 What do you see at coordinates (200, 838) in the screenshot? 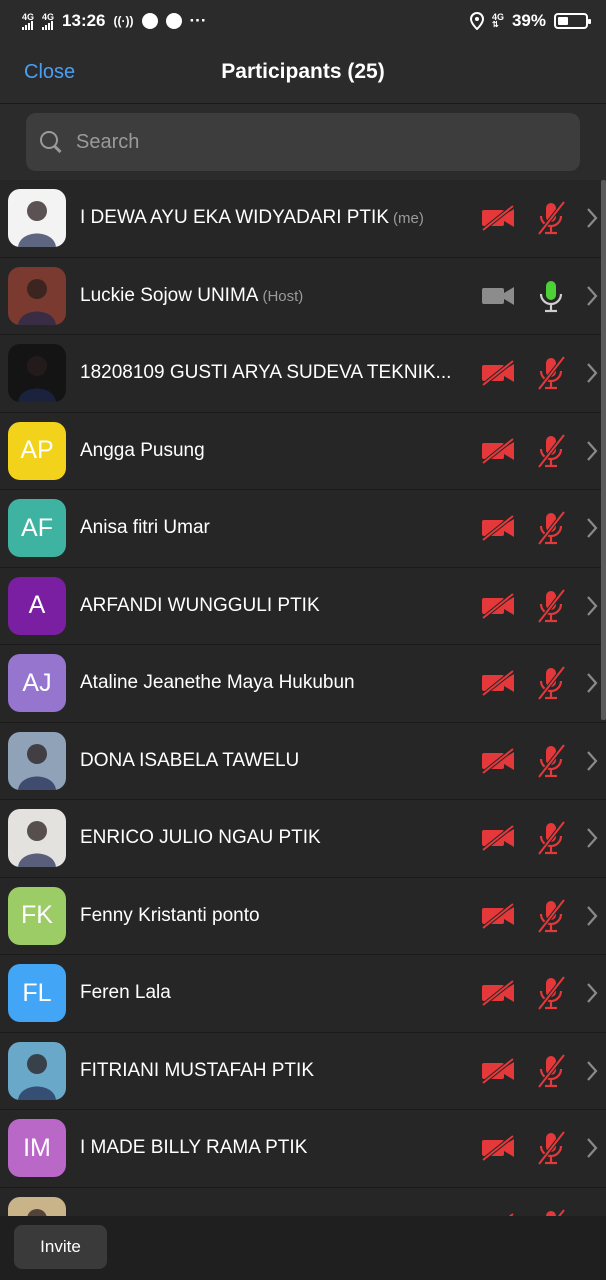
I see `participant-name: ENRICO JULIO NGAU PTIK` at bounding box center [200, 838].